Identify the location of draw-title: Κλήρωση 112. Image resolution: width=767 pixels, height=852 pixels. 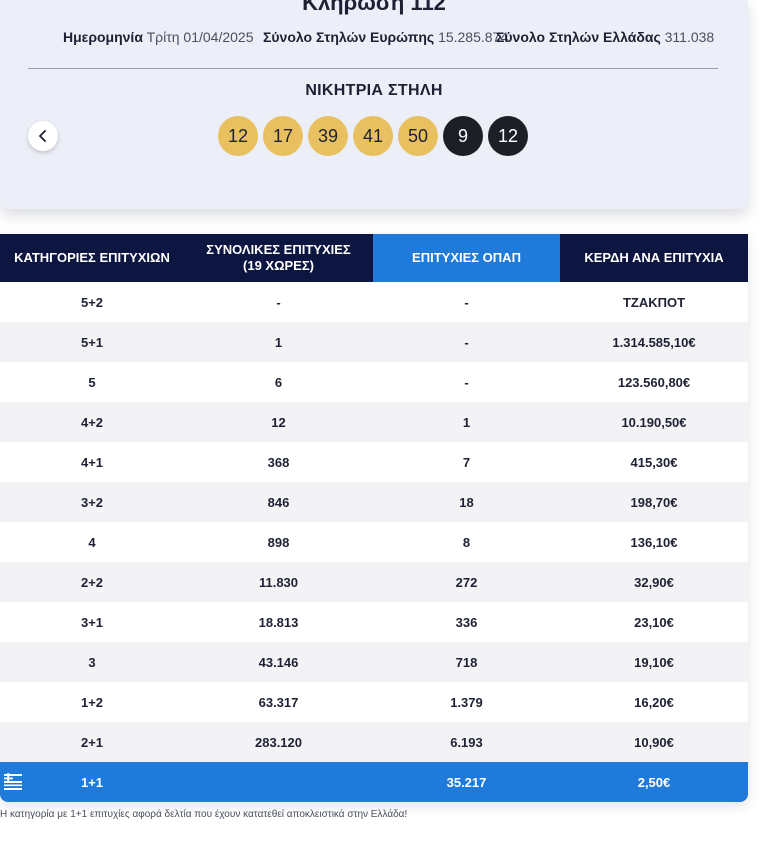
(374, 7).